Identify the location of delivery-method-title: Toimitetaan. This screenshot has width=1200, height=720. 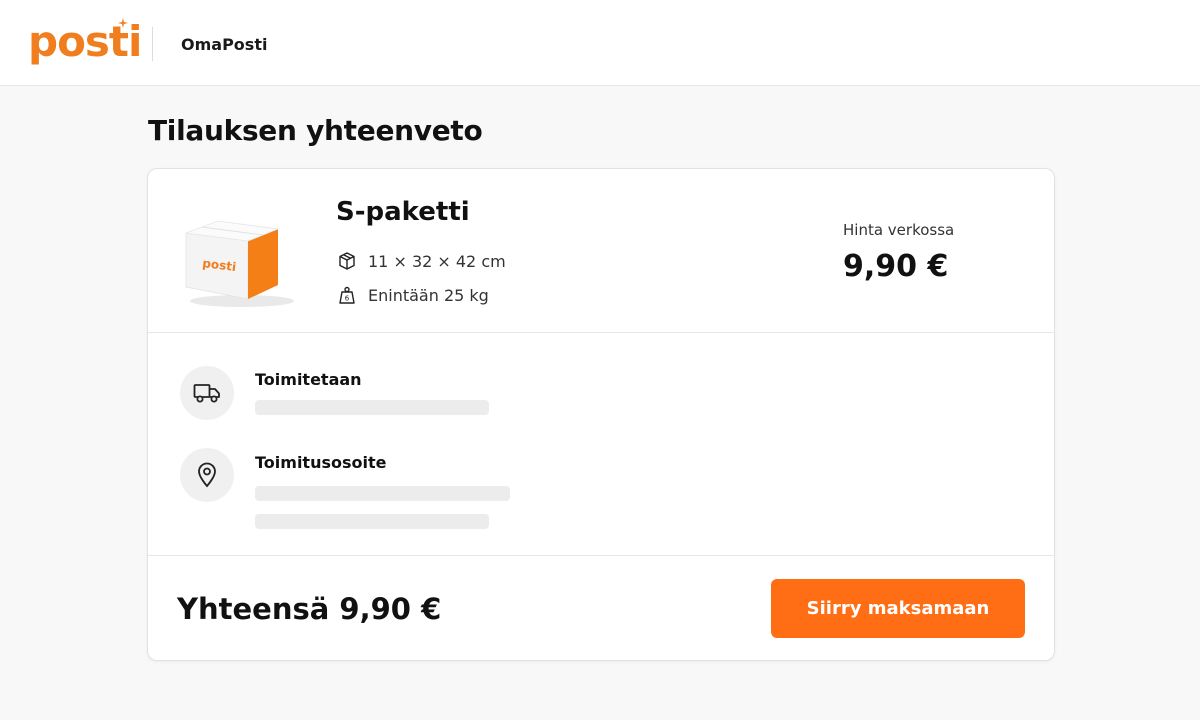
(308, 379).